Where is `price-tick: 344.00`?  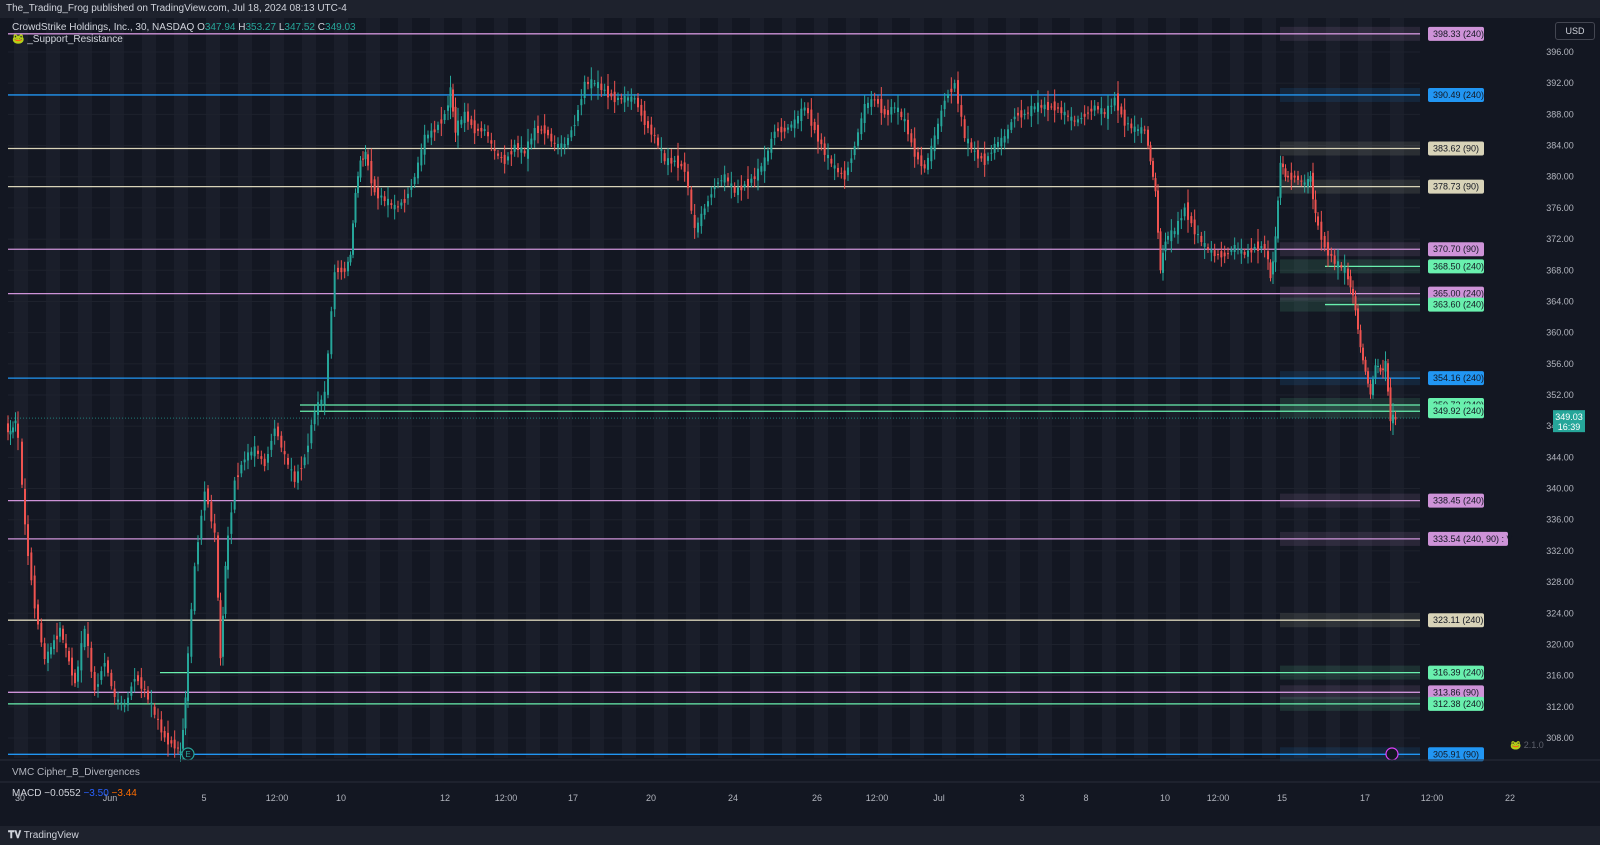
price-tick: 344.00 is located at coordinates (1560, 457).